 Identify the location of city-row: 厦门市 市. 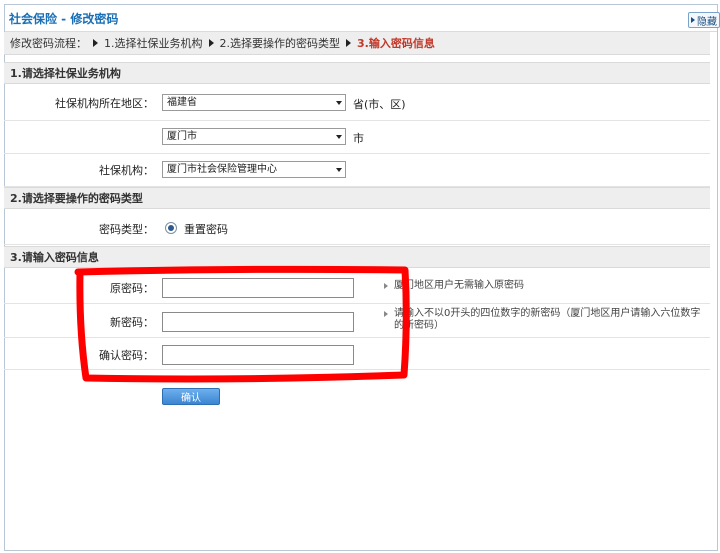
(357, 137).